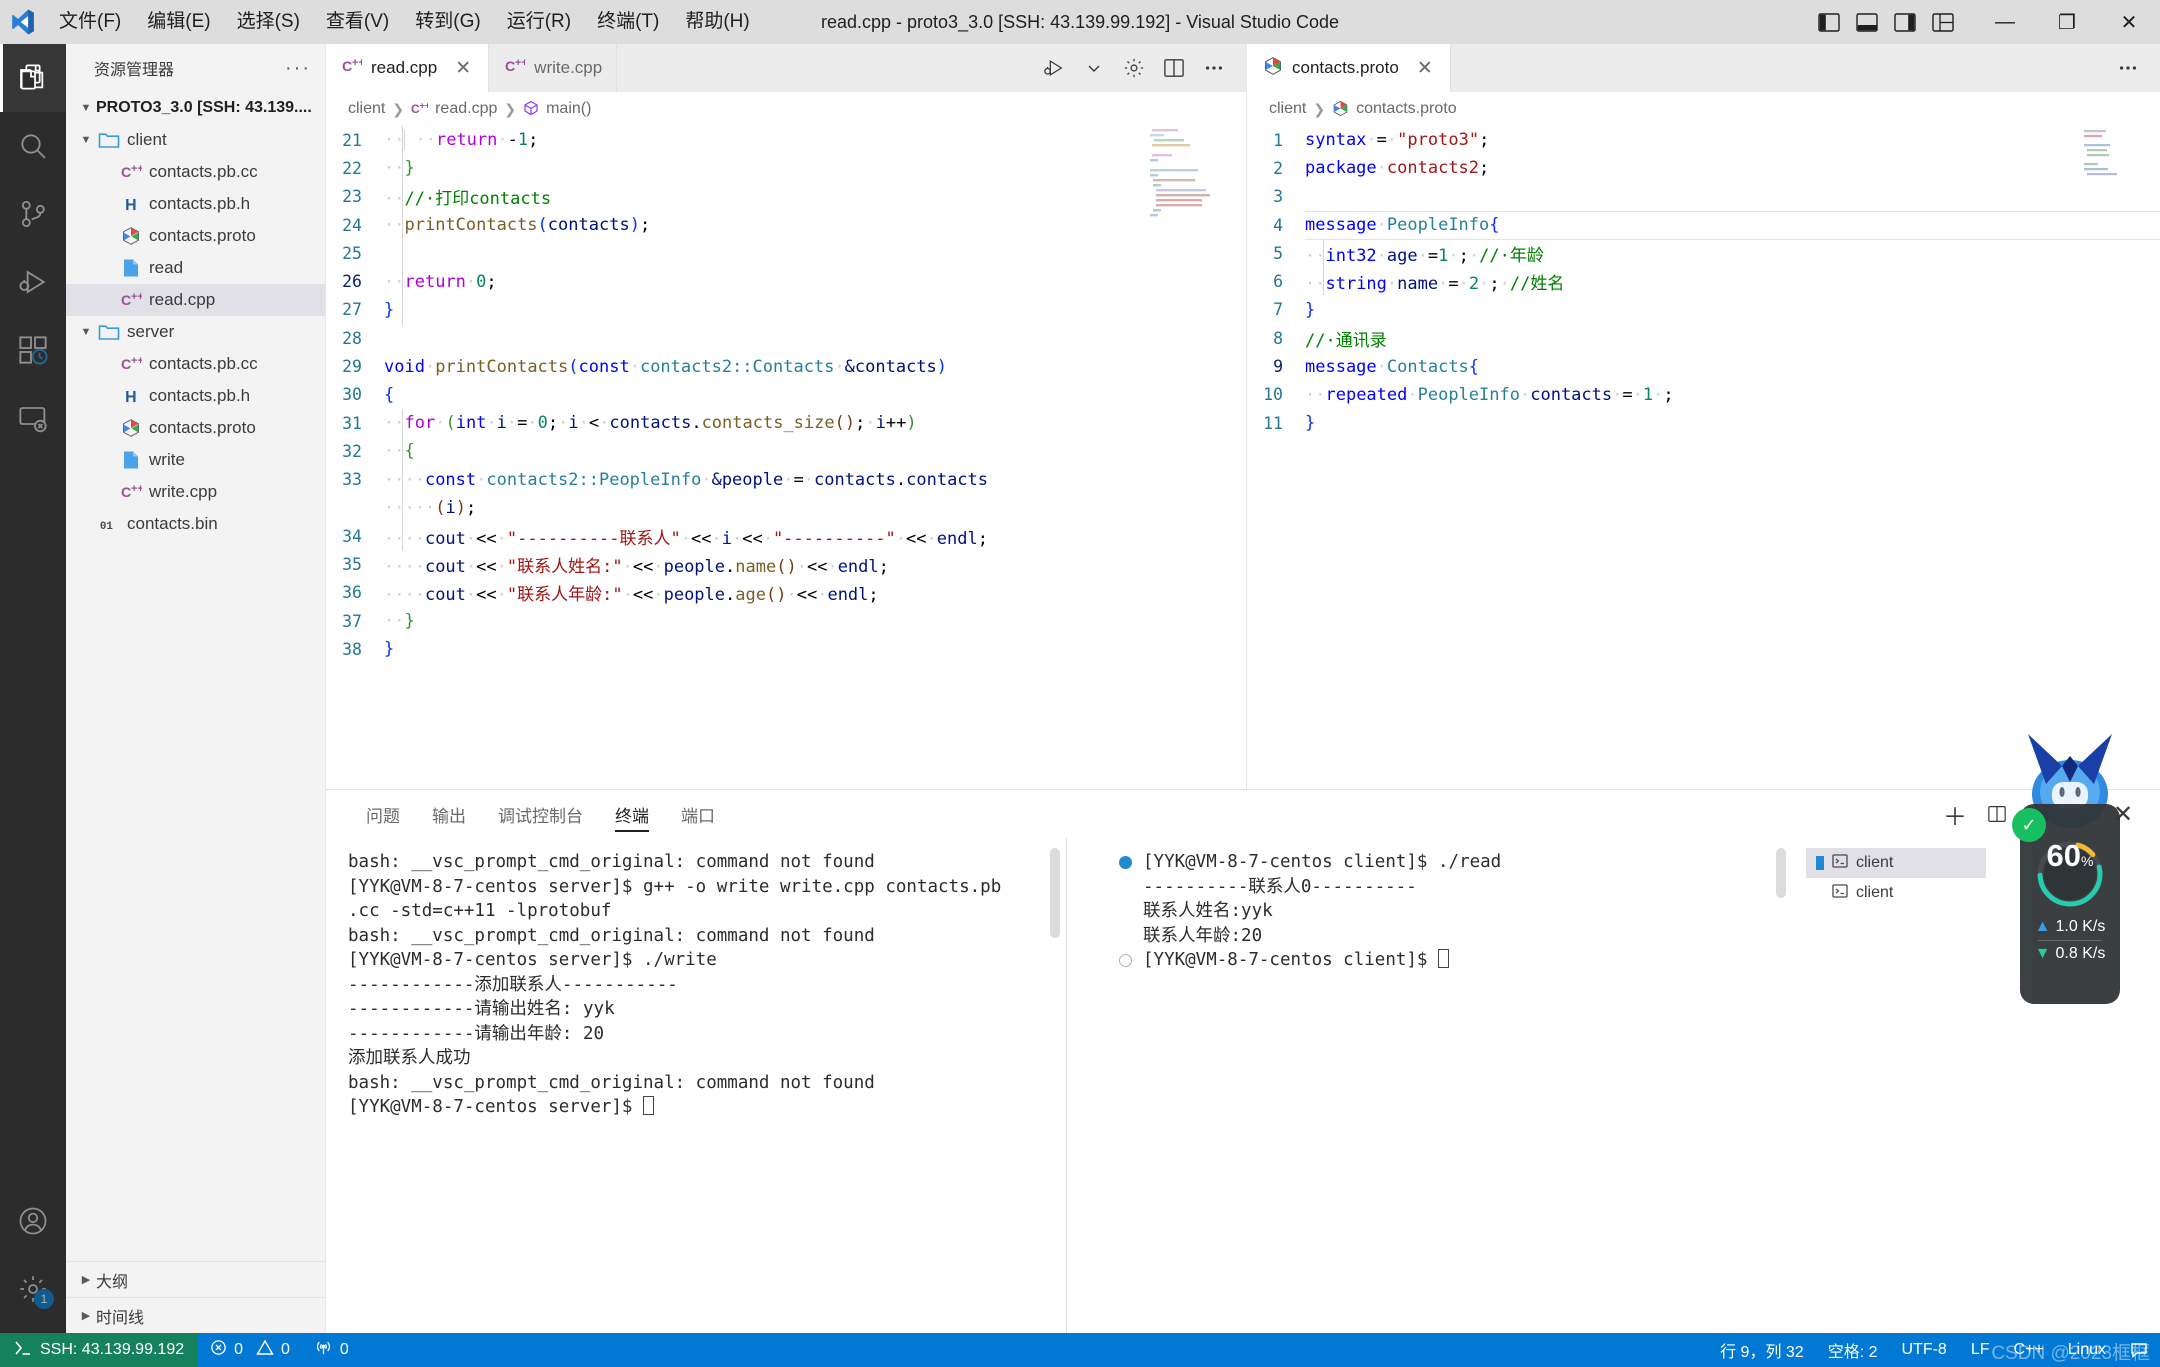 The height and width of the screenshot is (1367, 2160). I want to click on activity-accounts, so click(33, 1221).